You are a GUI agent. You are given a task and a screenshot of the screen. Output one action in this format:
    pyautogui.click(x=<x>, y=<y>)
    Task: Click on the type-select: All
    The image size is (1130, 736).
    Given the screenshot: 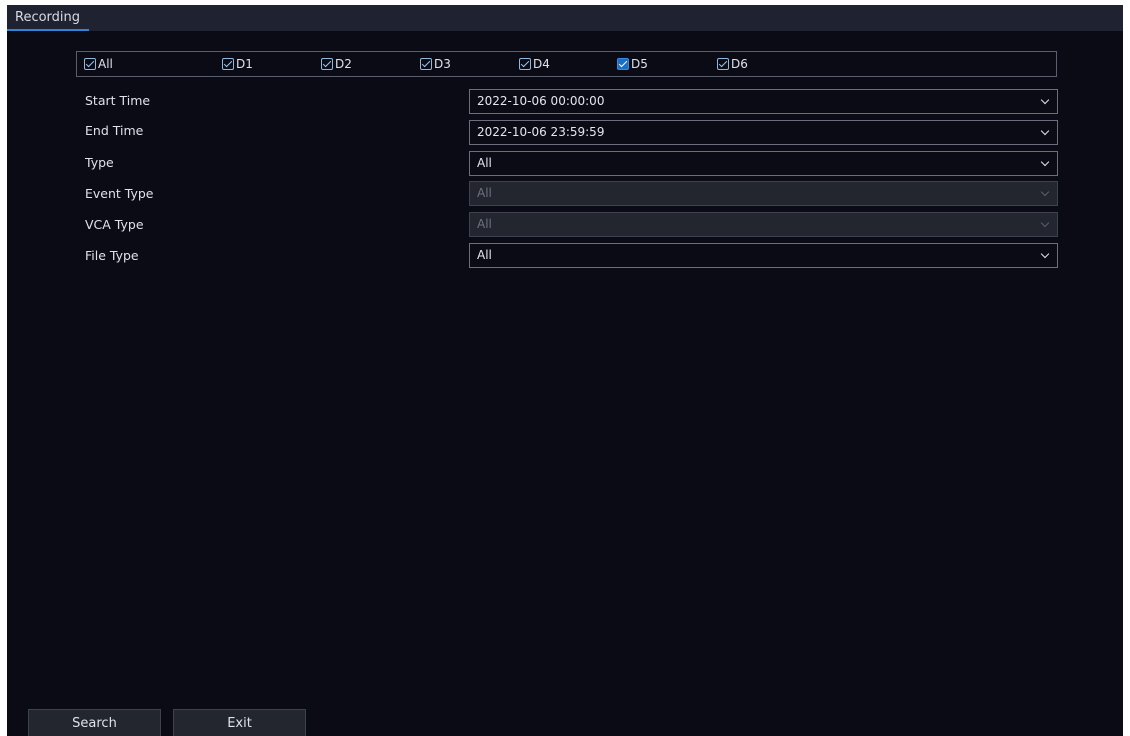 What is the action you would take?
    pyautogui.click(x=763, y=163)
    